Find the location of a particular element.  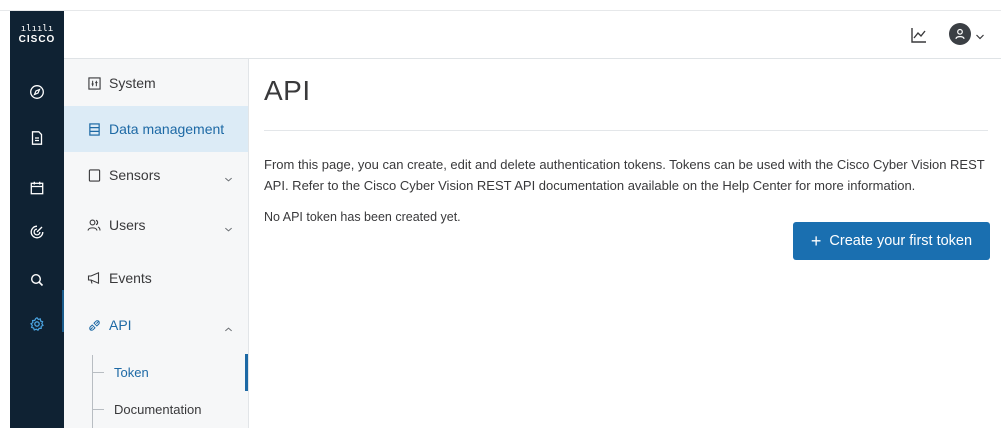

api-icon is located at coordinates (94, 325).